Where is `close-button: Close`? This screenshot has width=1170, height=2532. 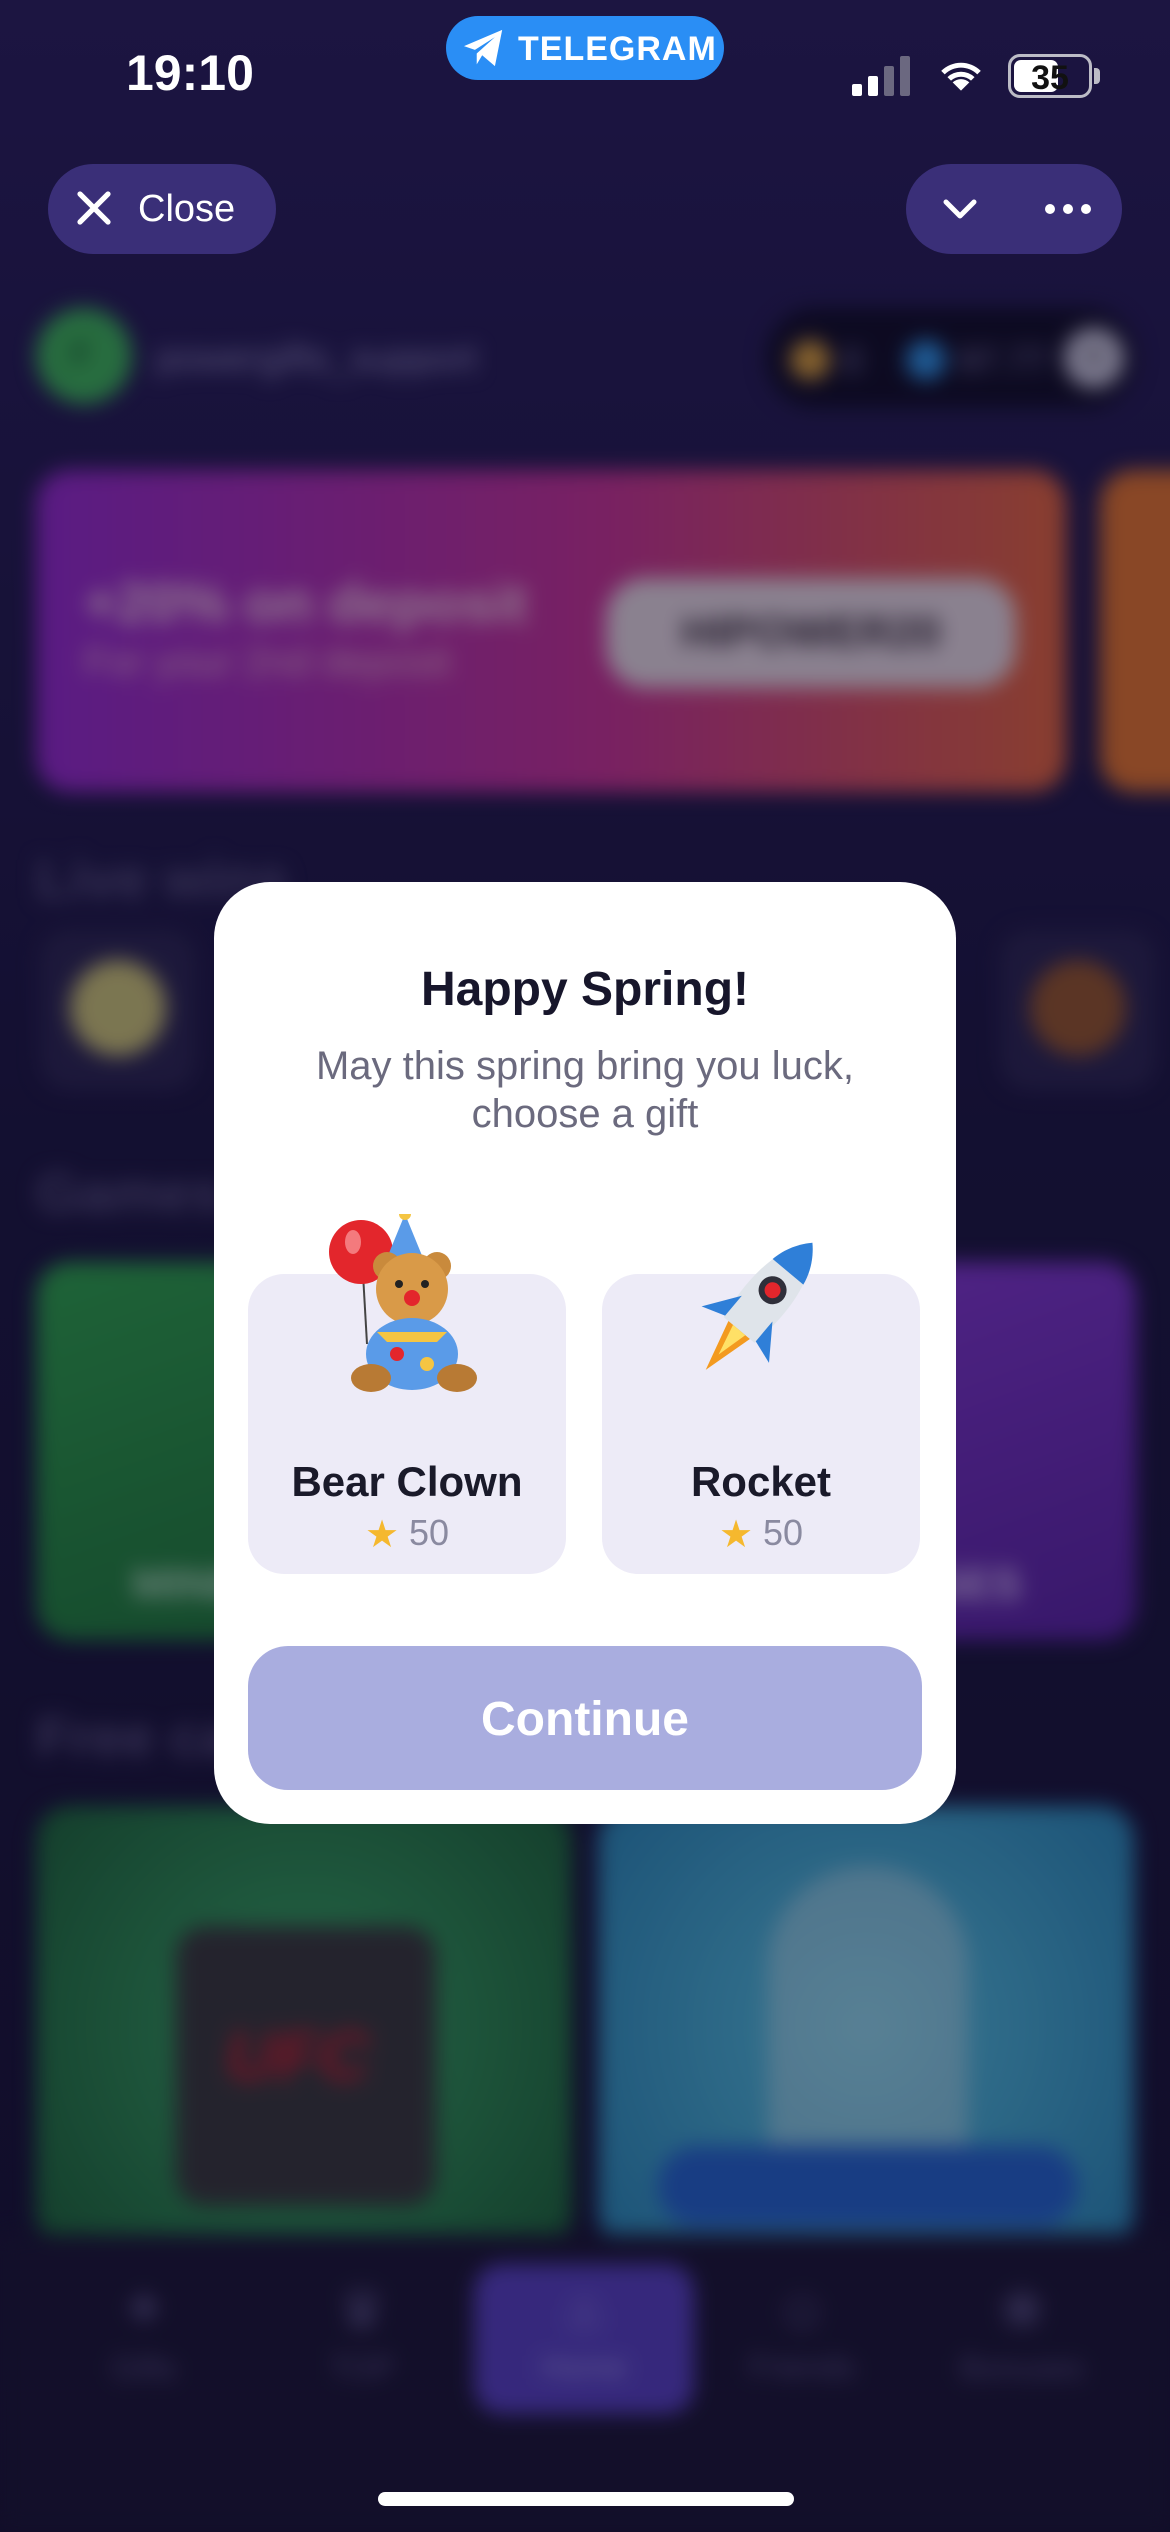
close-button: Close is located at coordinates (162, 209).